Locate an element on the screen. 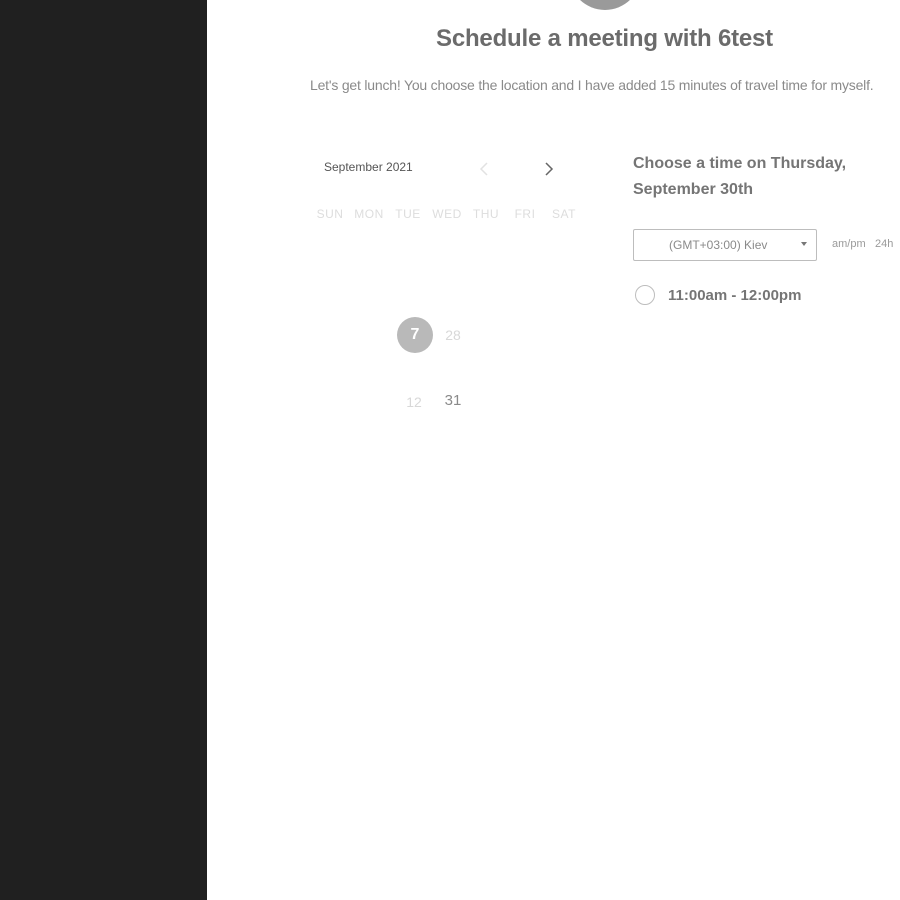 This screenshot has height=900, width=900. avatar is located at coordinates (605, 5).